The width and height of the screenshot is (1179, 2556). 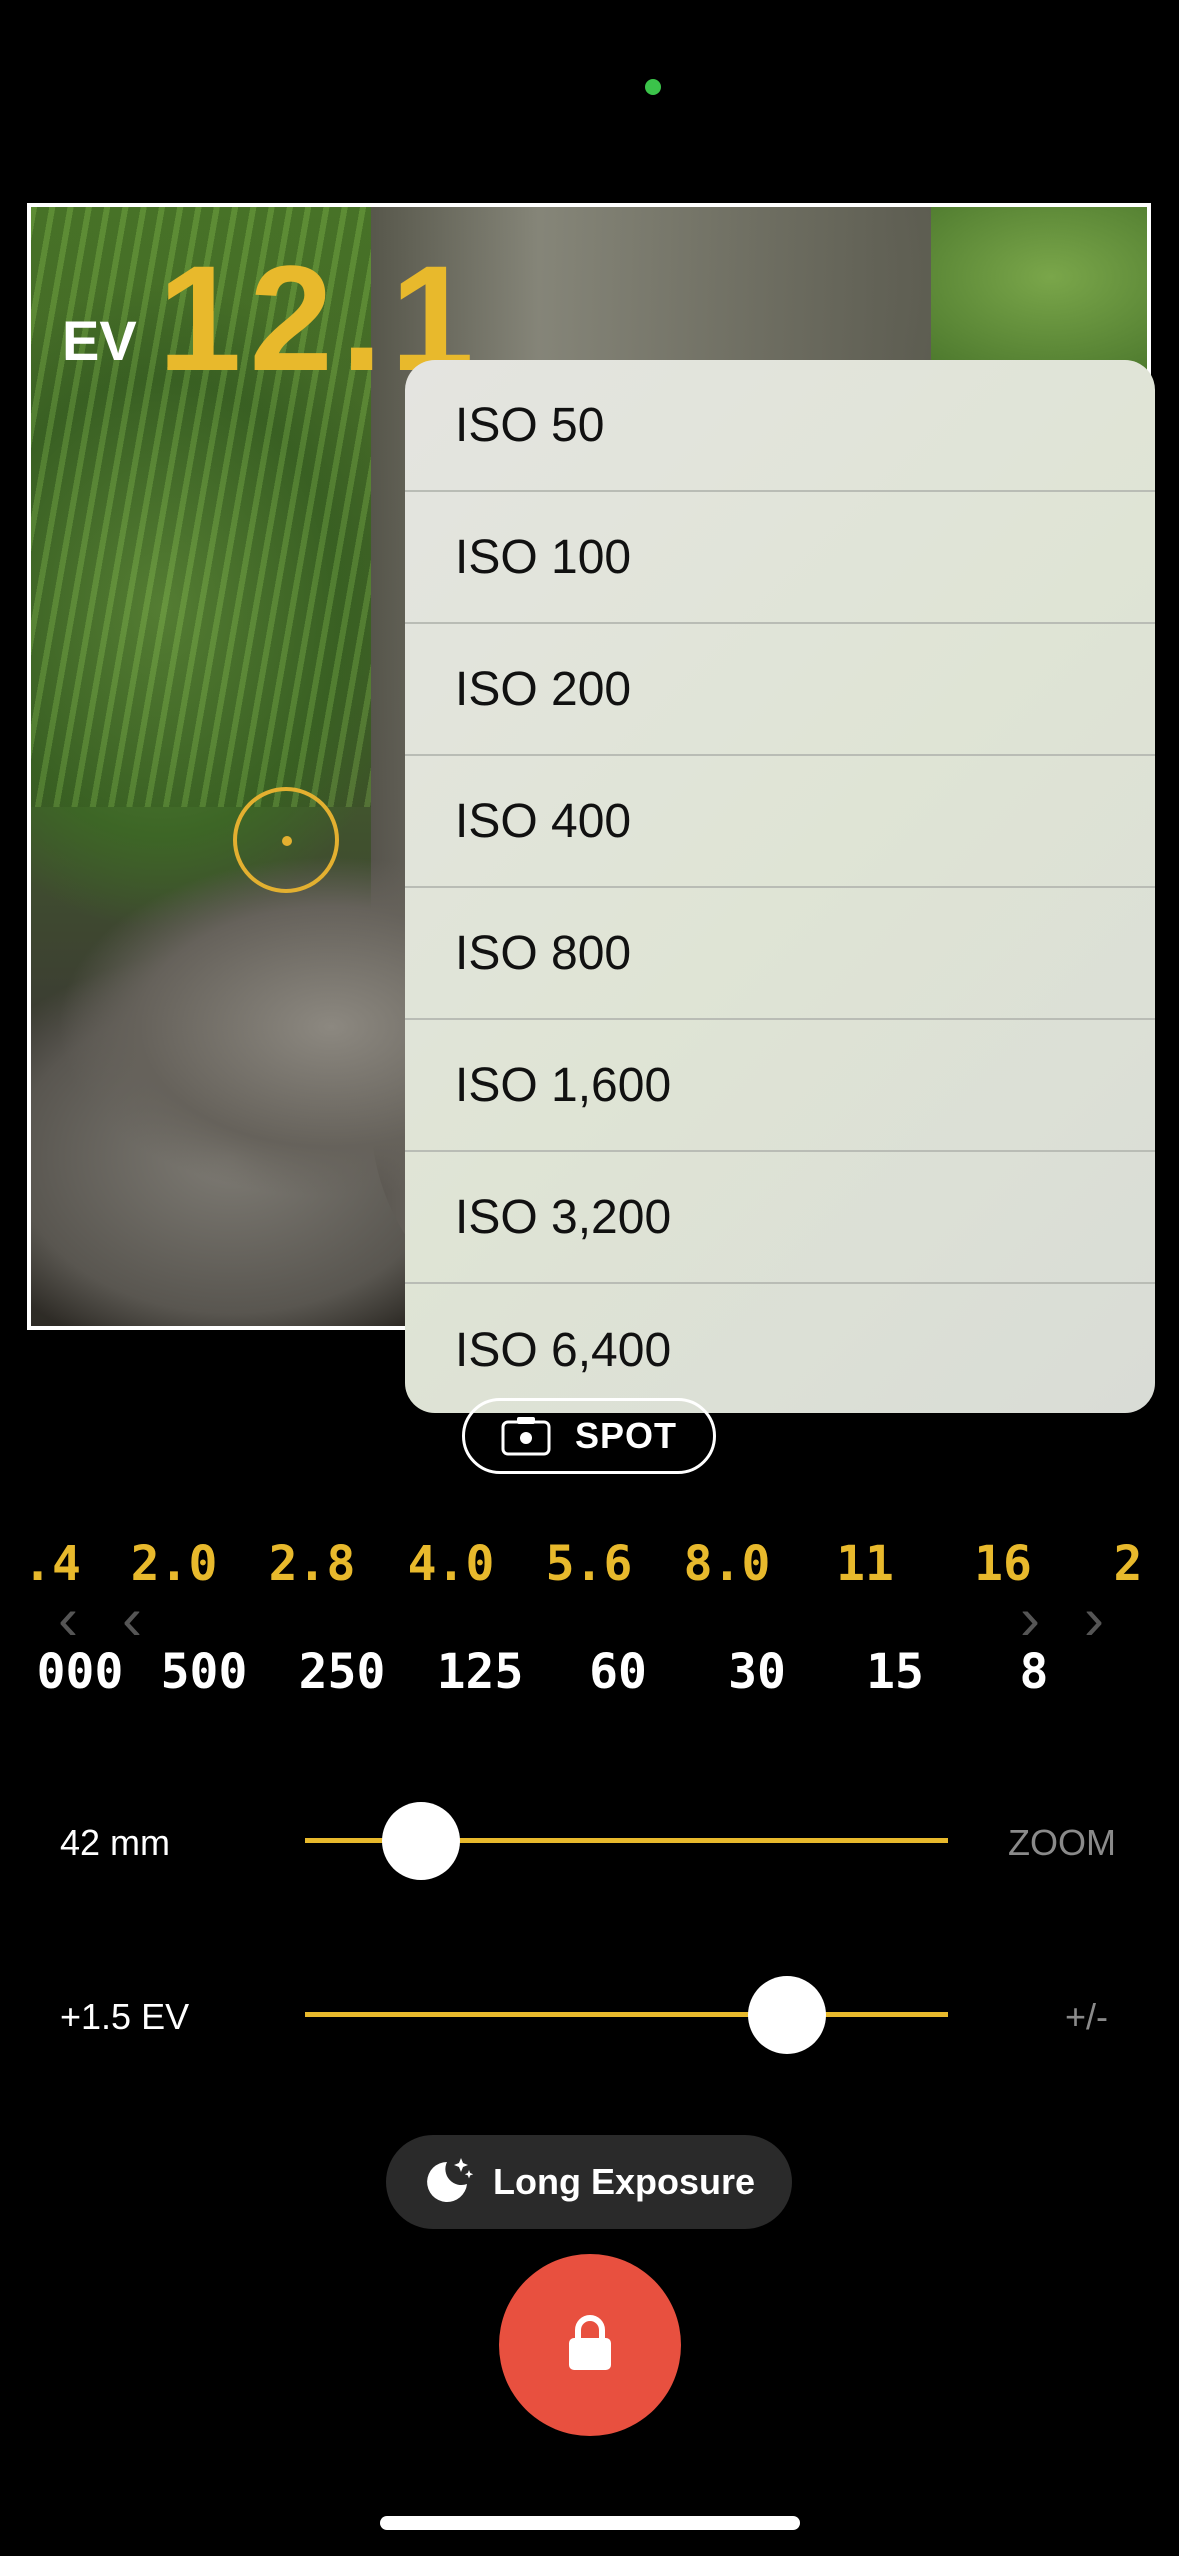 What do you see at coordinates (780, 1086) in the screenshot?
I see `iso-option: ISO 1,600` at bounding box center [780, 1086].